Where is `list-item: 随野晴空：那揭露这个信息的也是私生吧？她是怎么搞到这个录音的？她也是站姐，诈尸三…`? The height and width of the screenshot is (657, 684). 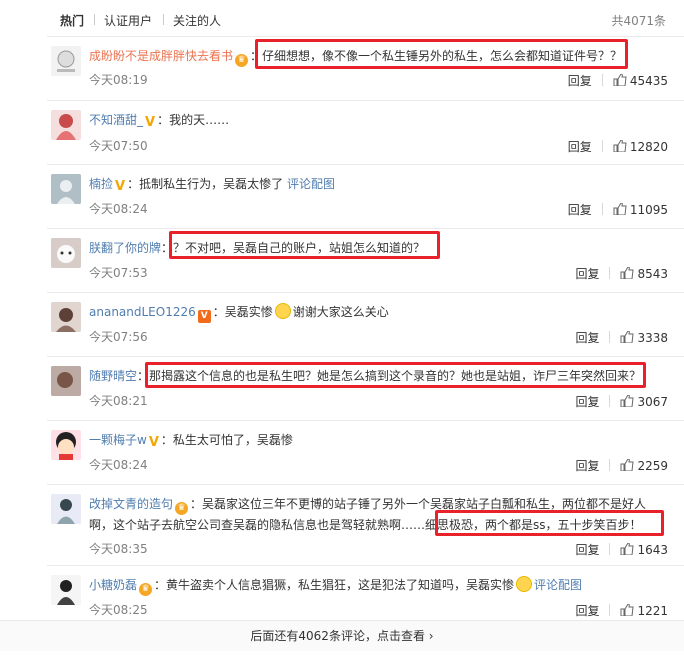 list-item: 随野晴空：那揭露这个信息的也是私生吧？她是怎么搞到这个录音的？她也是站姐，诈尸三… is located at coordinates (365, 388).